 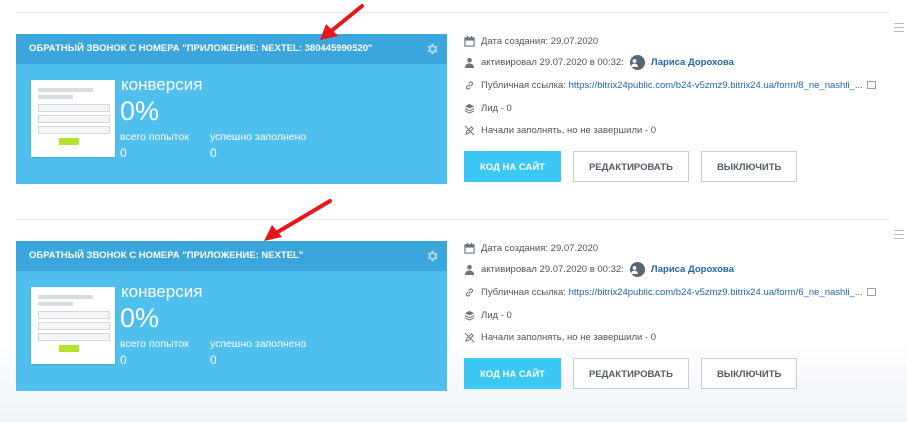 What do you see at coordinates (453, 12) in the screenshot?
I see `top-separator` at bounding box center [453, 12].